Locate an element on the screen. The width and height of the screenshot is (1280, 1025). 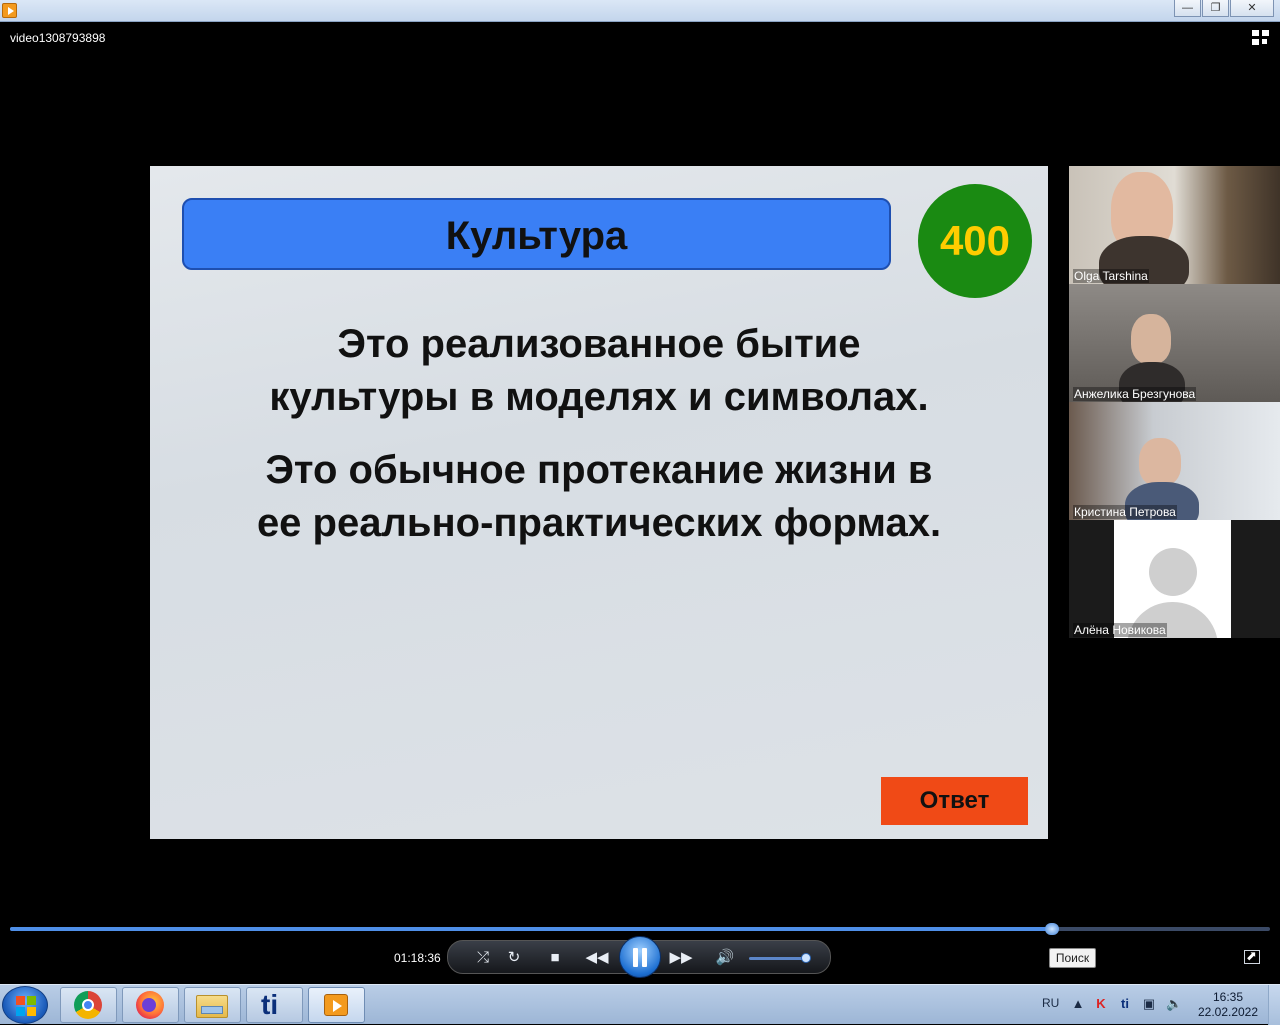
volume-icon: 🔊 is located at coordinates (725, 958).